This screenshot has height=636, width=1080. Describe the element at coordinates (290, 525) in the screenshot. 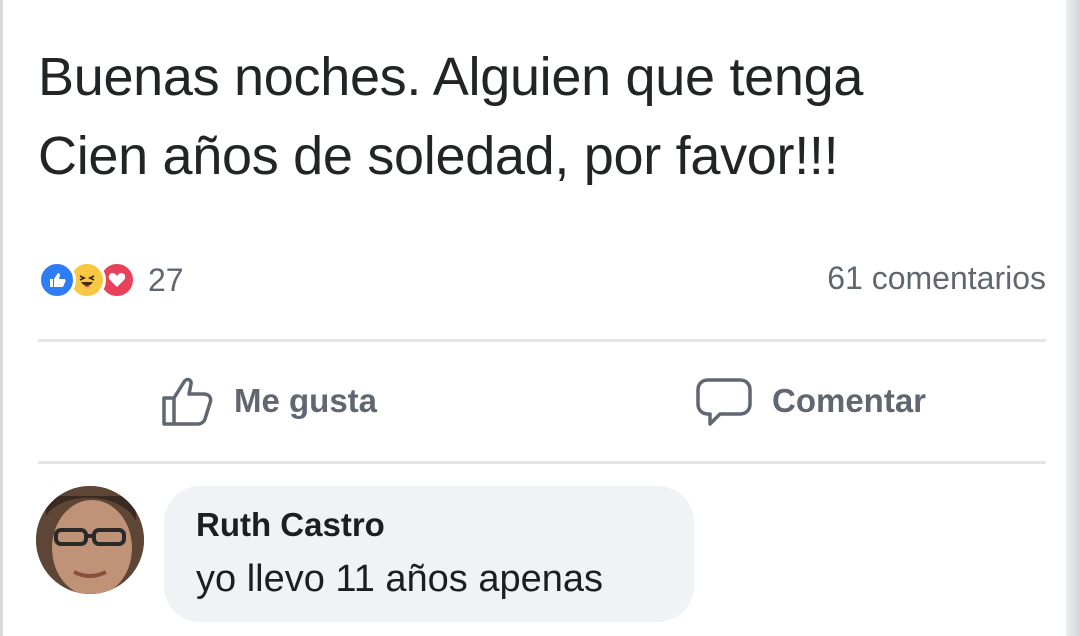

I see `commenter-name: Ruth Castro` at that location.